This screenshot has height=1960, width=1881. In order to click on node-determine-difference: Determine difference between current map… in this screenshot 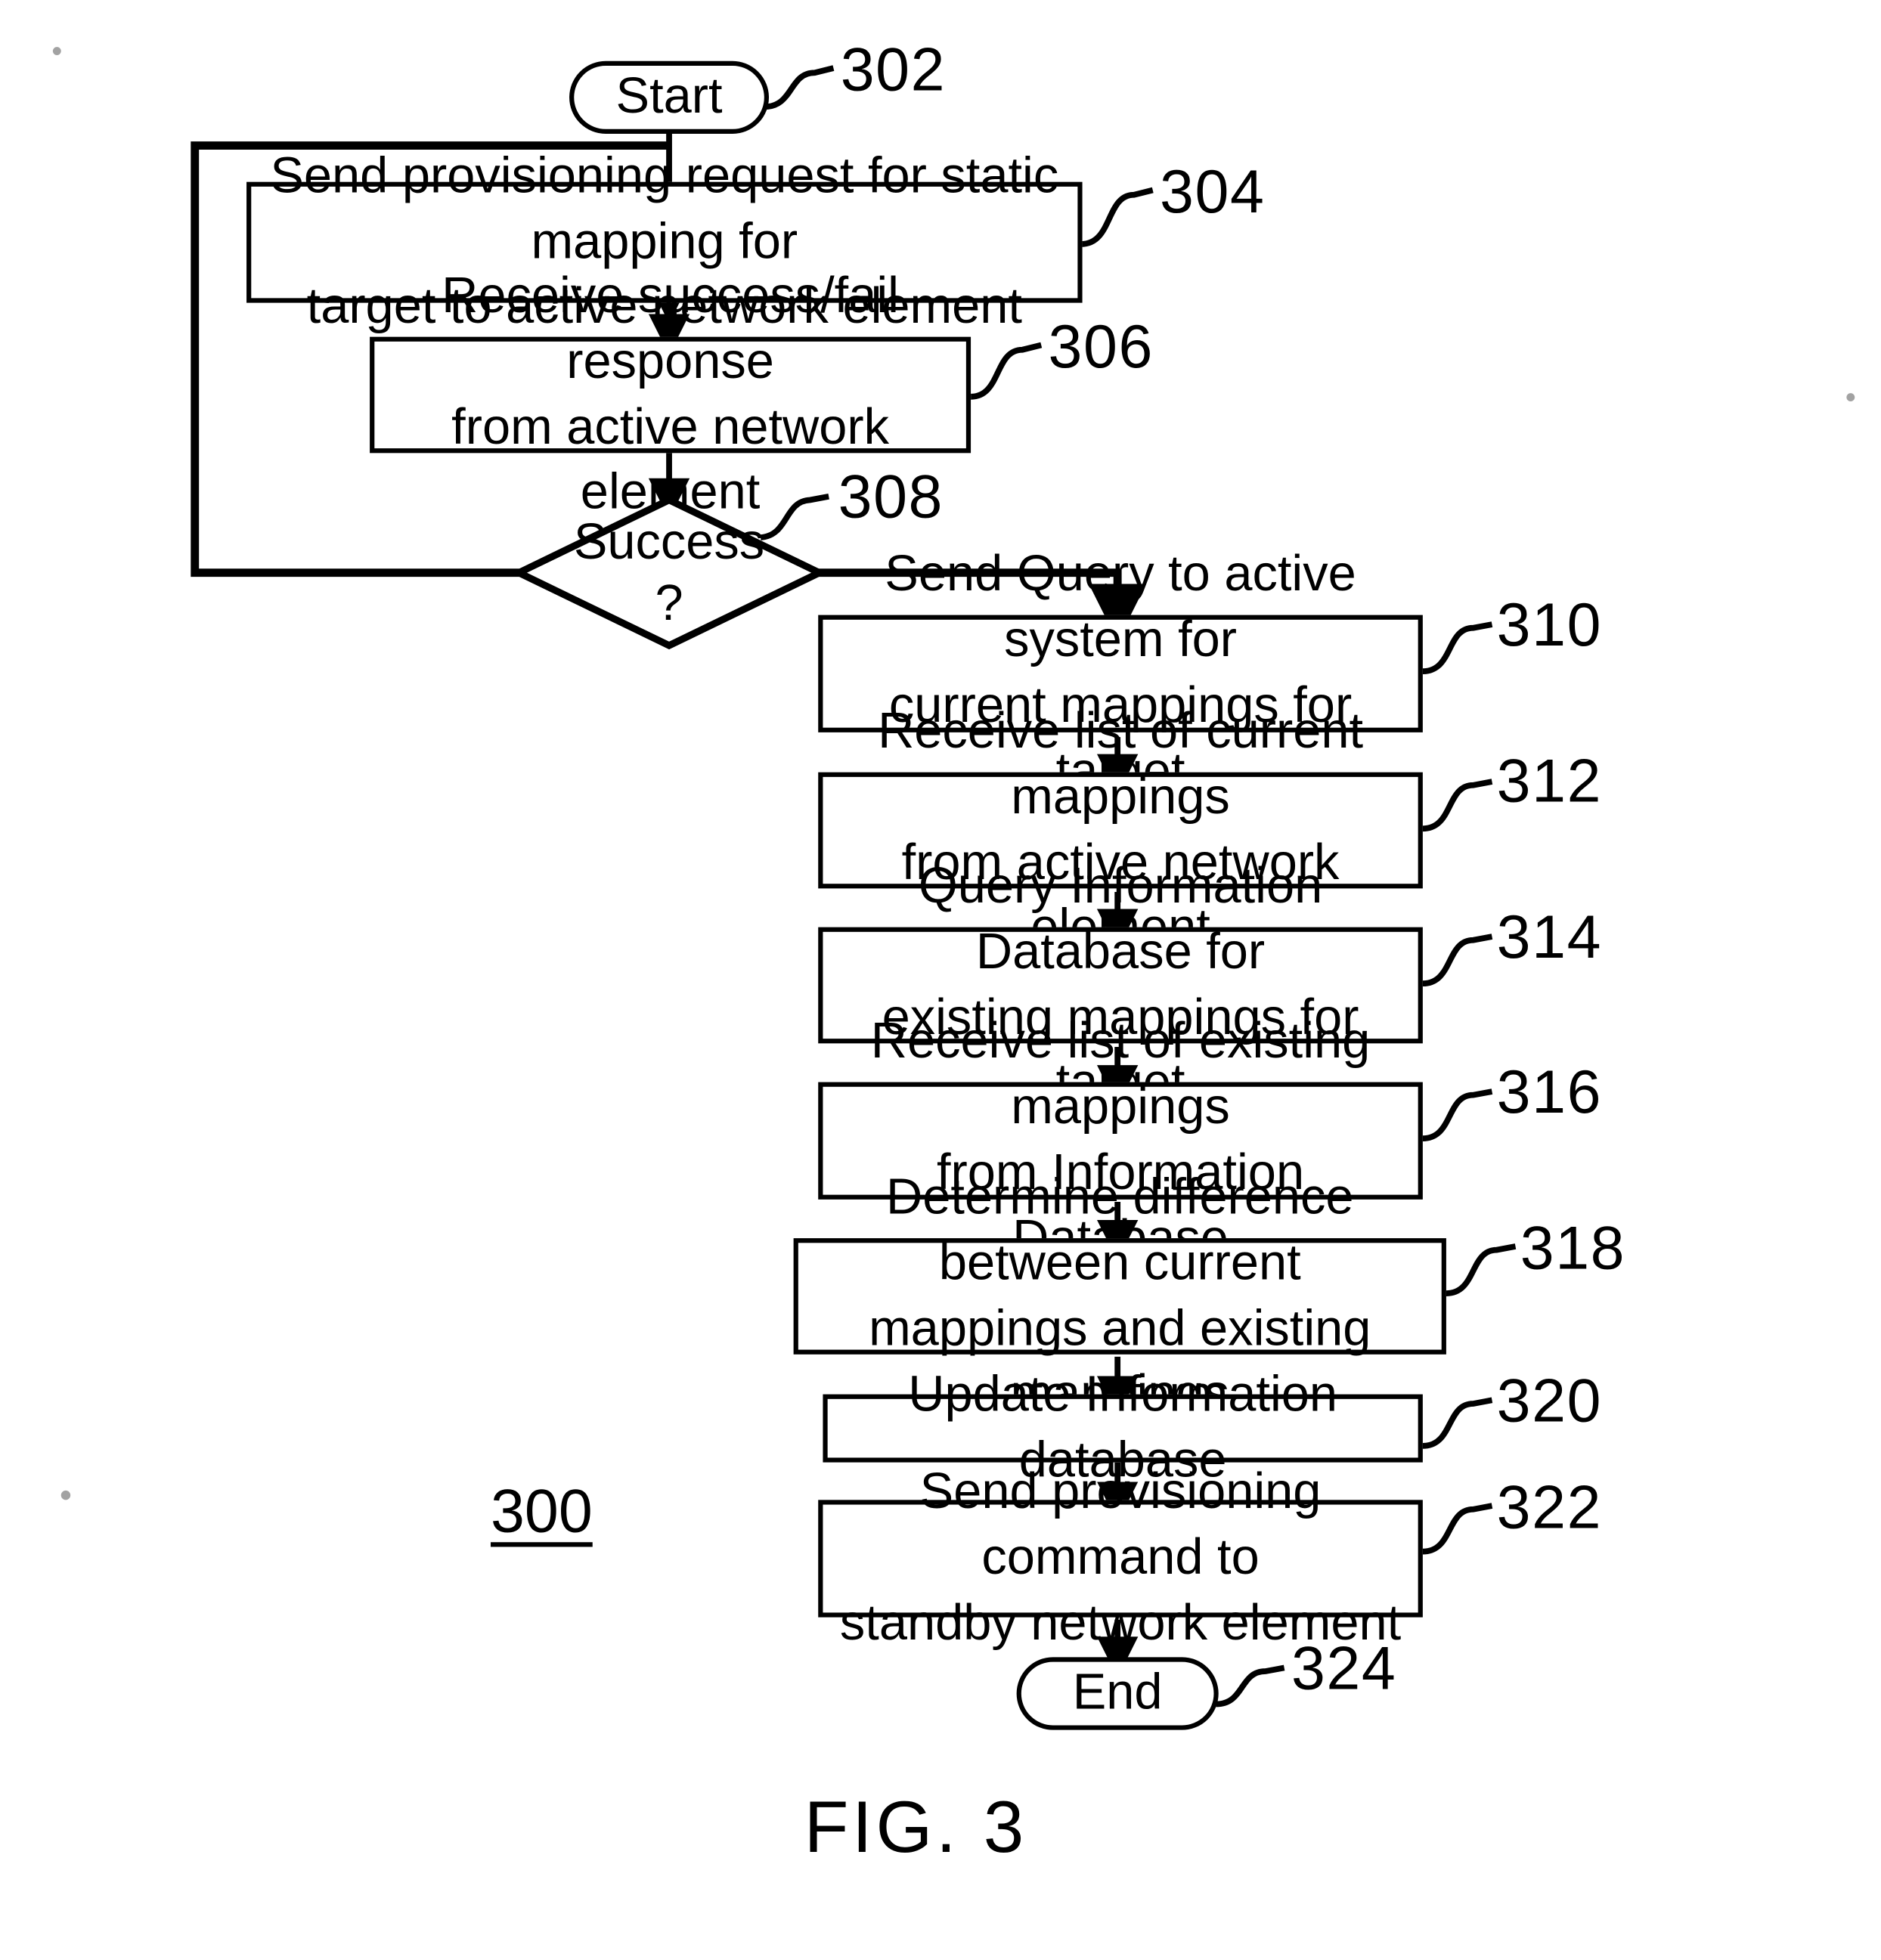, I will do `click(1119, 1295)`.